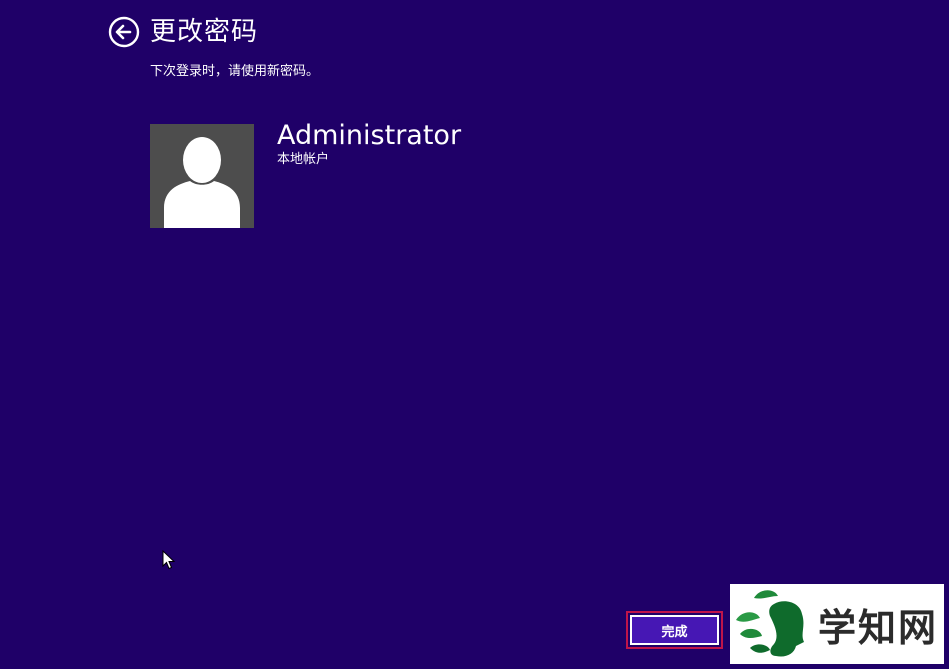 The image size is (949, 669). What do you see at coordinates (169, 560) in the screenshot?
I see `mouse-pointer-icon` at bounding box center [169, 560].